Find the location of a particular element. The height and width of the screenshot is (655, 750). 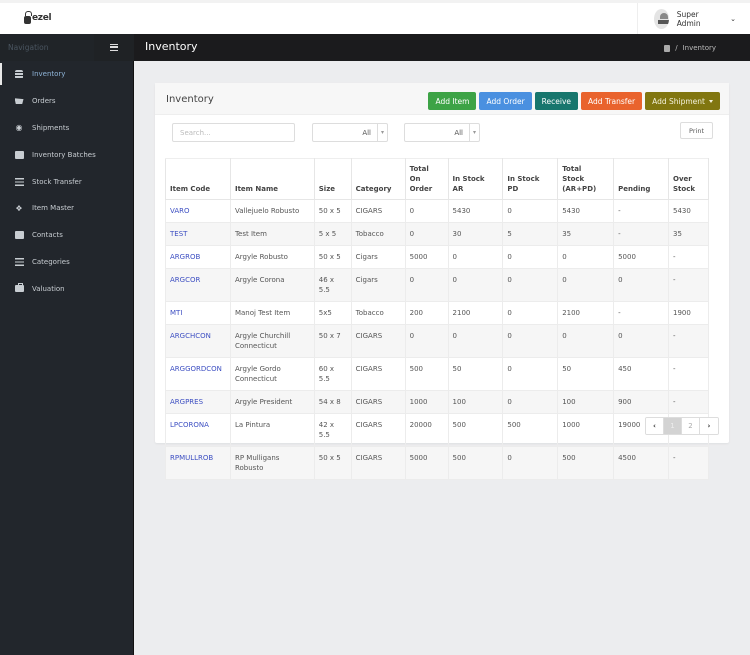

column-header-text: Total is located at coordinates (572, 169).